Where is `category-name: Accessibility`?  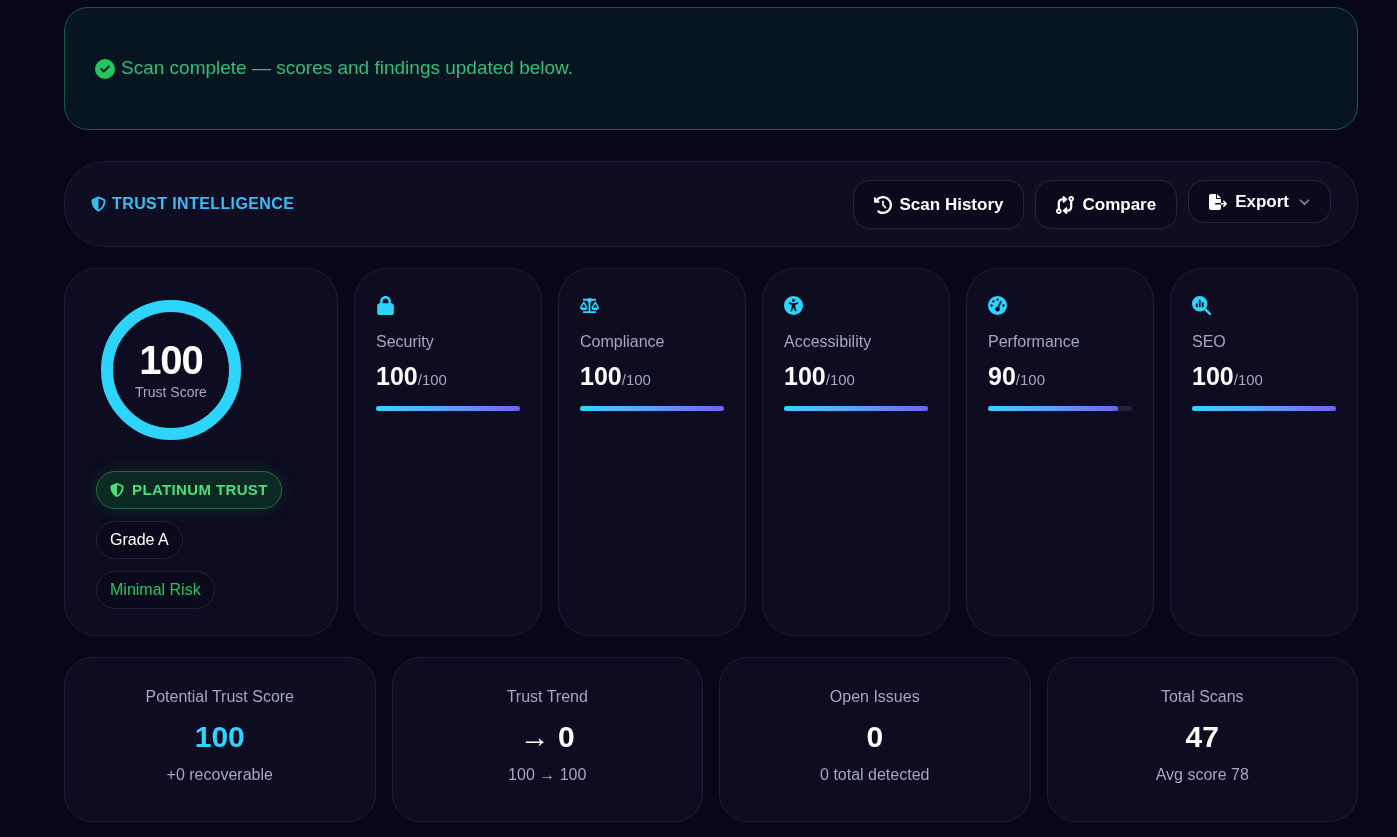 category-name: Accessibility is located at coordinates (828, 342).